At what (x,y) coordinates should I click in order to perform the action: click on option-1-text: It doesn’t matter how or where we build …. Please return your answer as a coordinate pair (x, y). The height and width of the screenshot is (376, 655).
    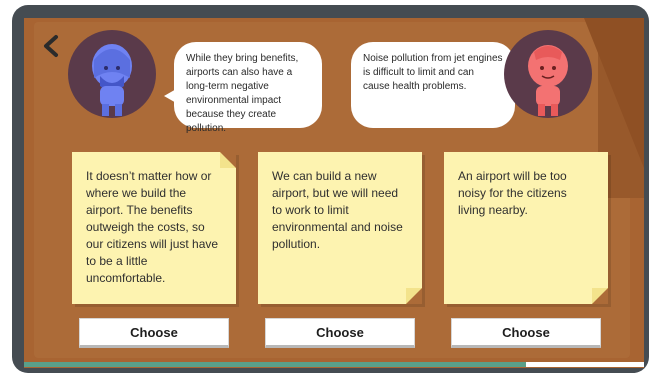
    Looking at the image, I should click on (152, 227).